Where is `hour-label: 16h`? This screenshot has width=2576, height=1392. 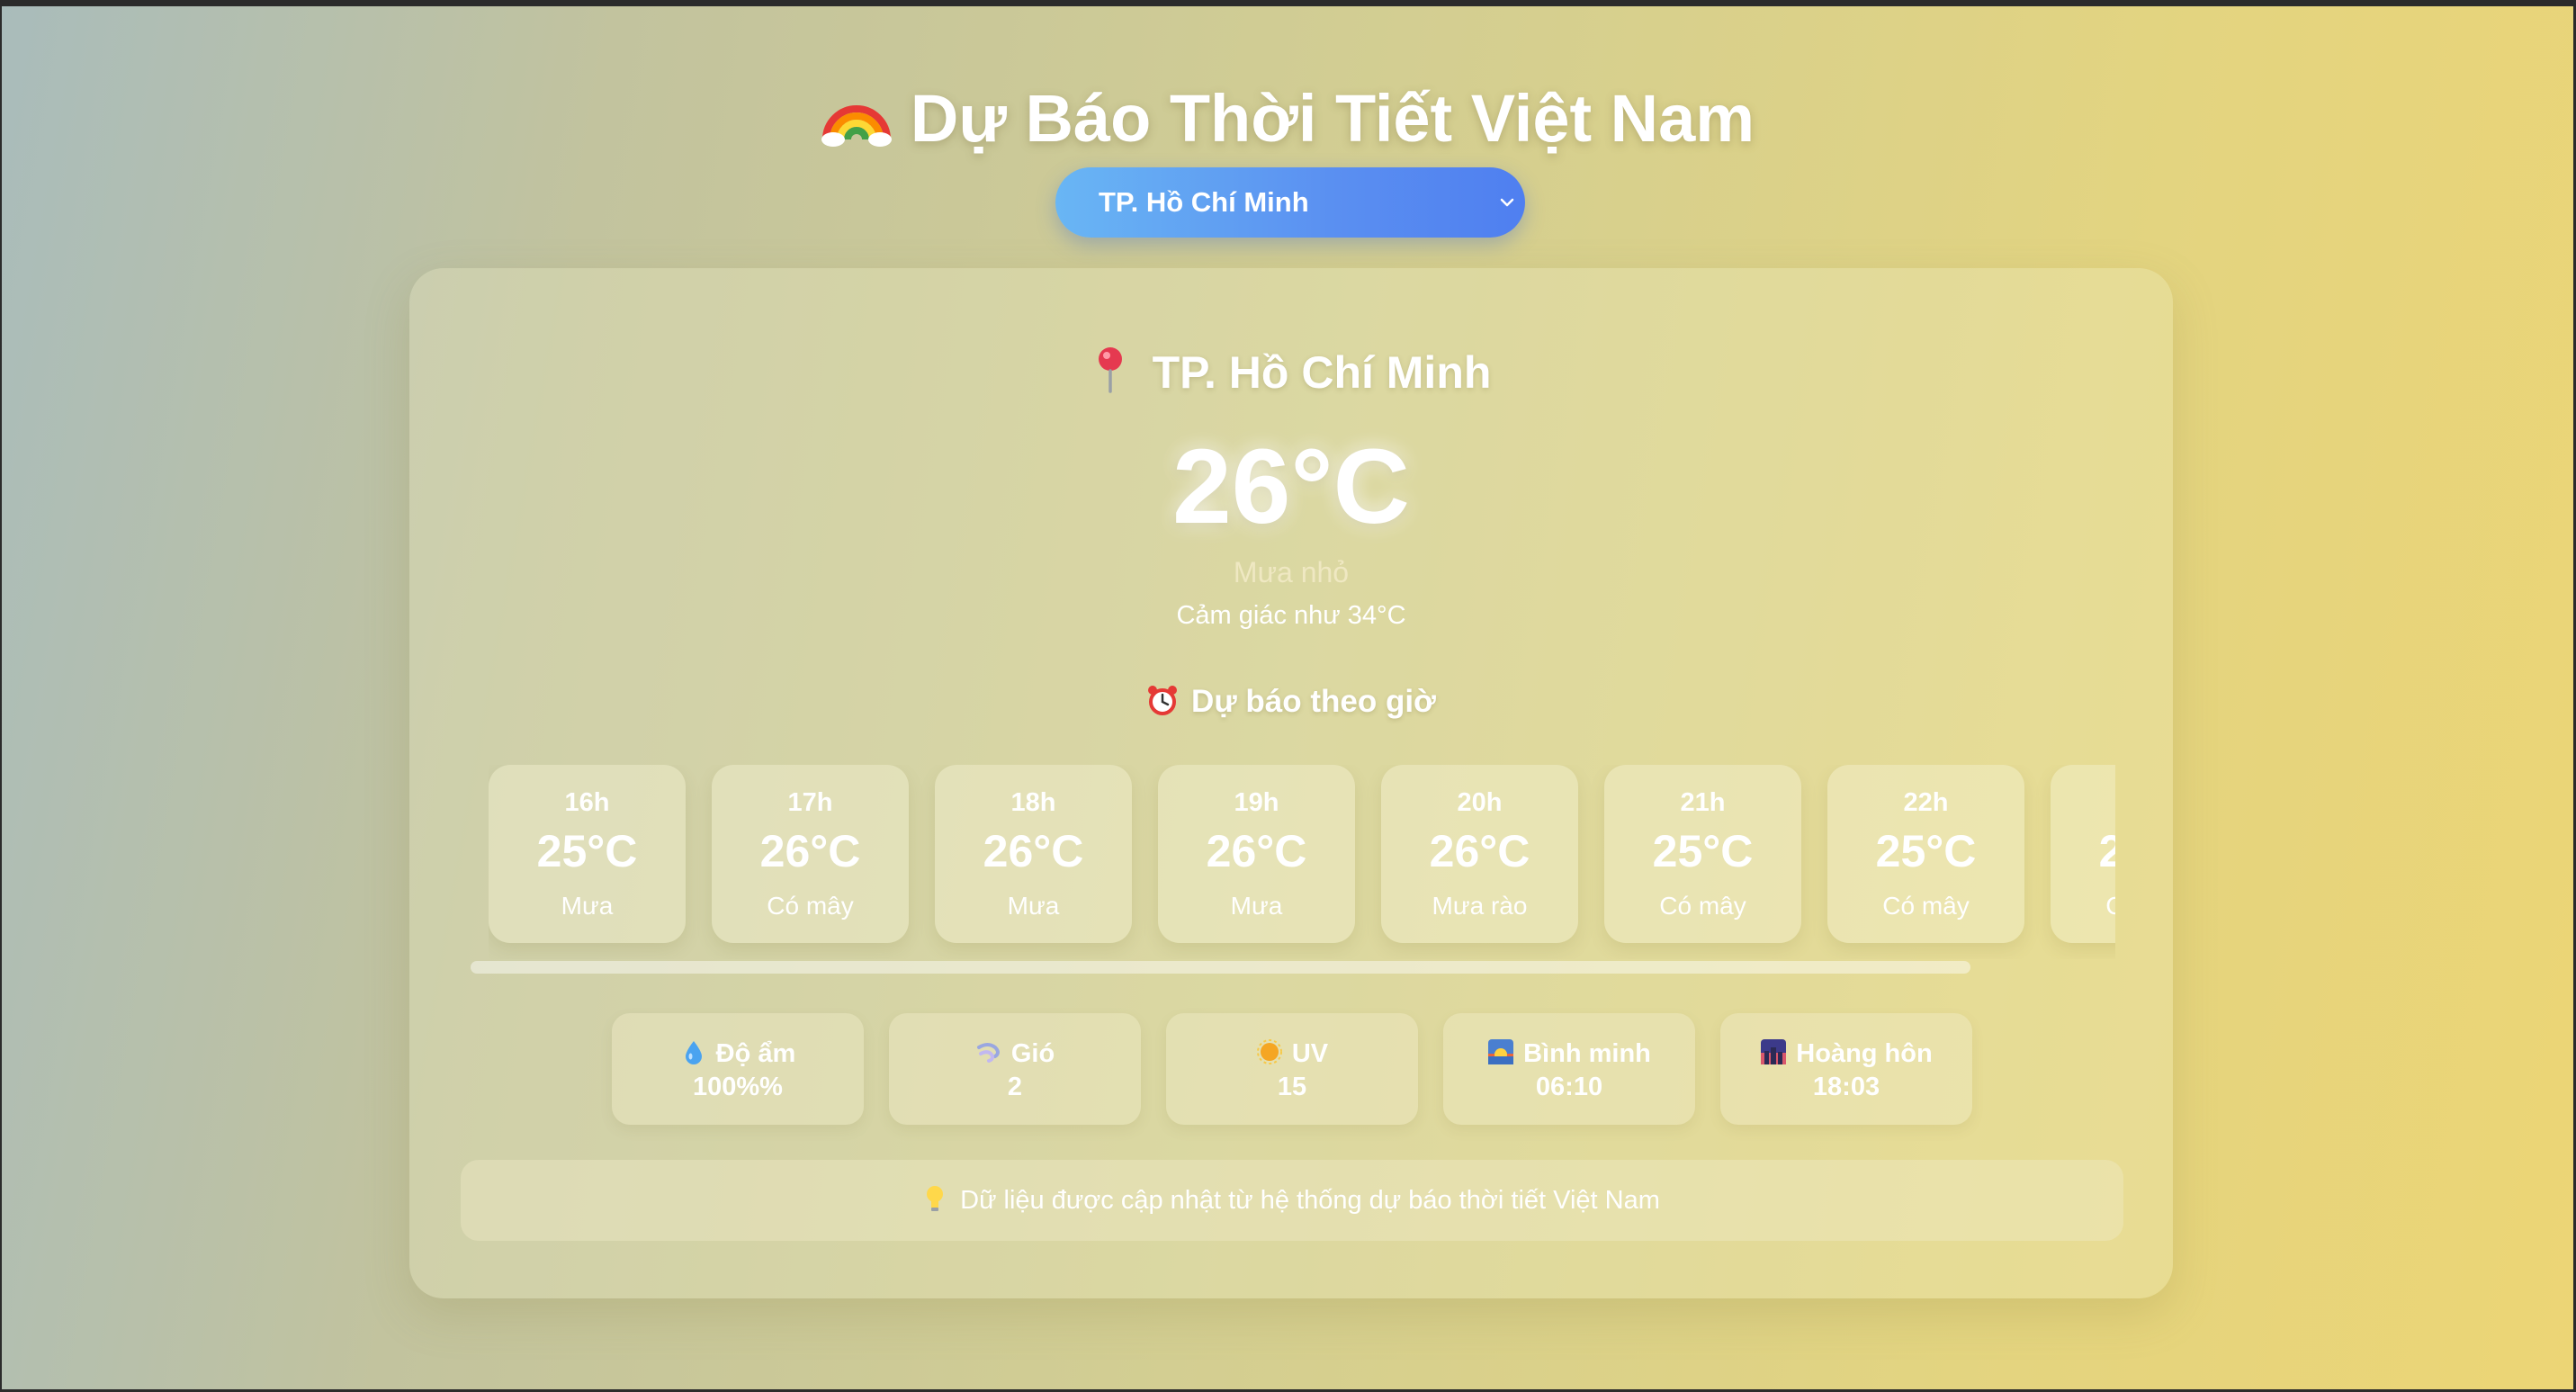 hour-label: 16h is located at coordinates (587, 803).